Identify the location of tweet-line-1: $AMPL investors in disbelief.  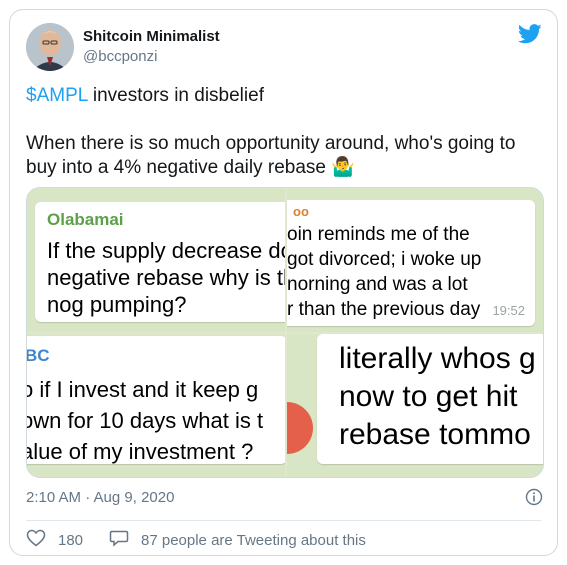
(286, 96).